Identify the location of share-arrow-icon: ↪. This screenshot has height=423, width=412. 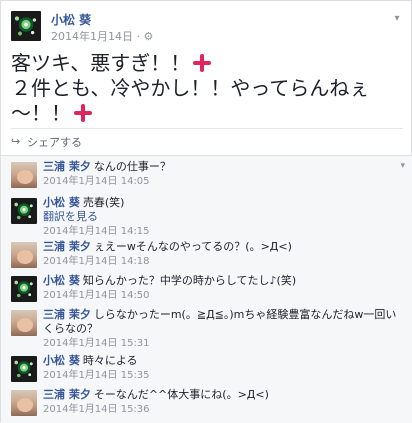
(16, 141).